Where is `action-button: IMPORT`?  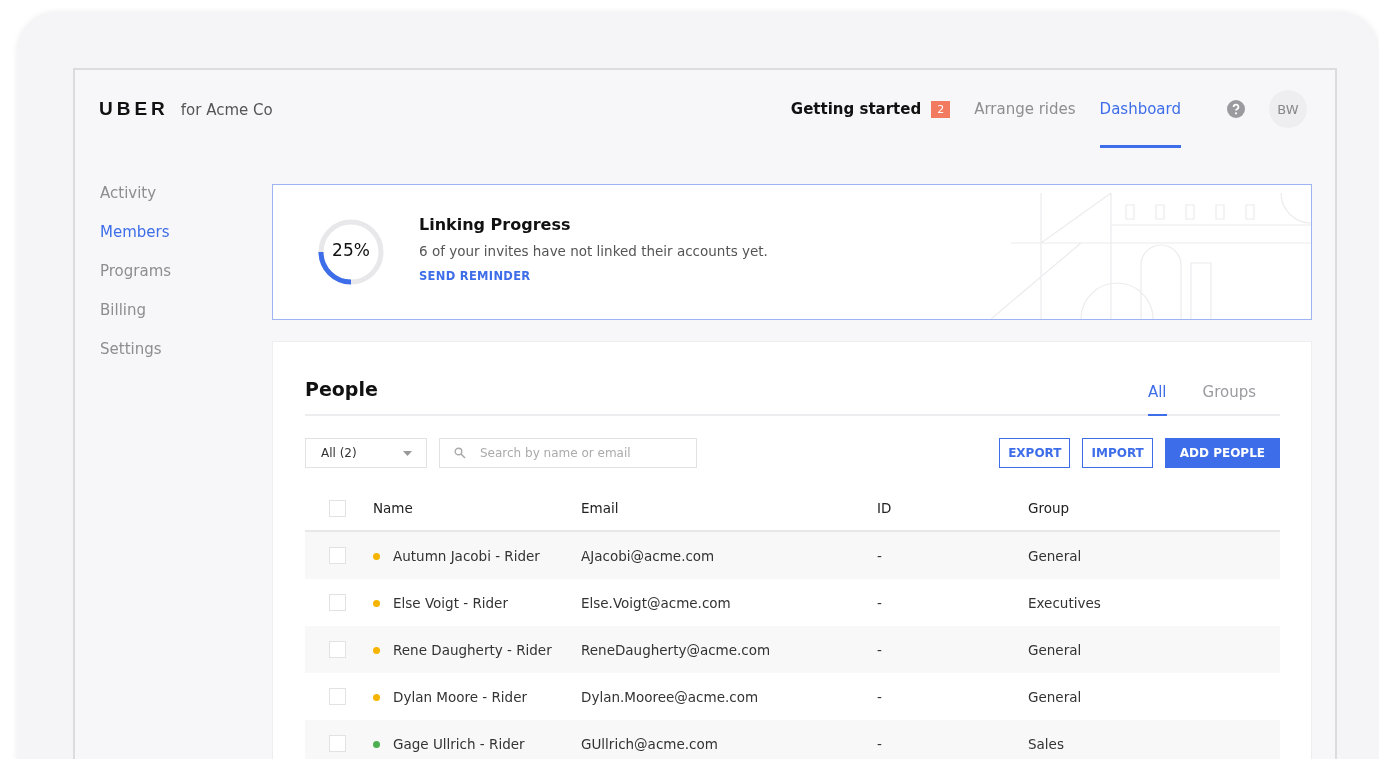 action-button: IMPORT is located at coordinates (1117, 453).